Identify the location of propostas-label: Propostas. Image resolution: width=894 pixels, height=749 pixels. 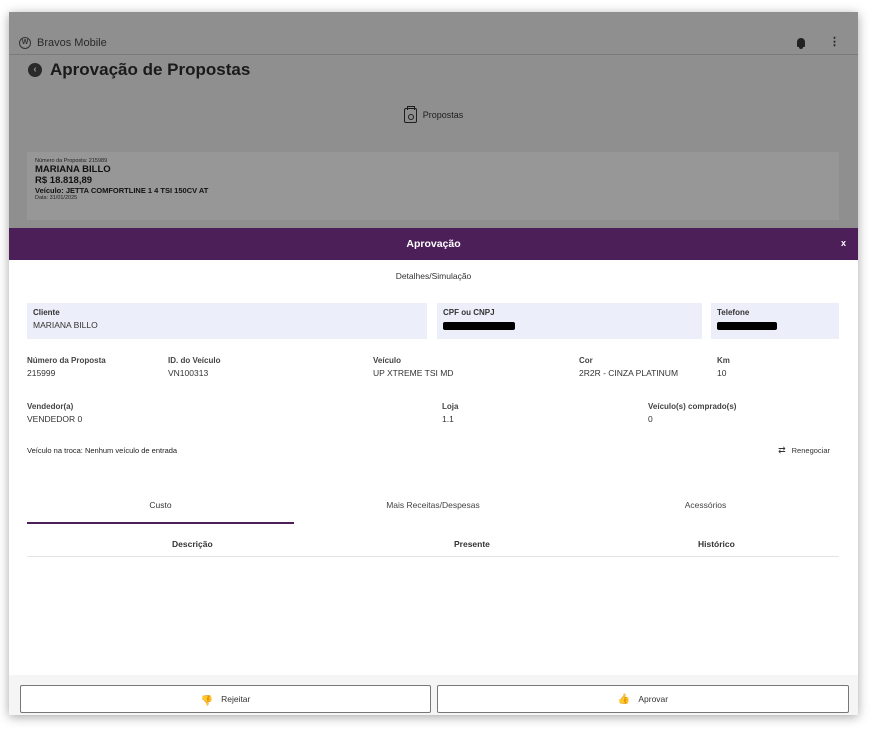
(443, 115).